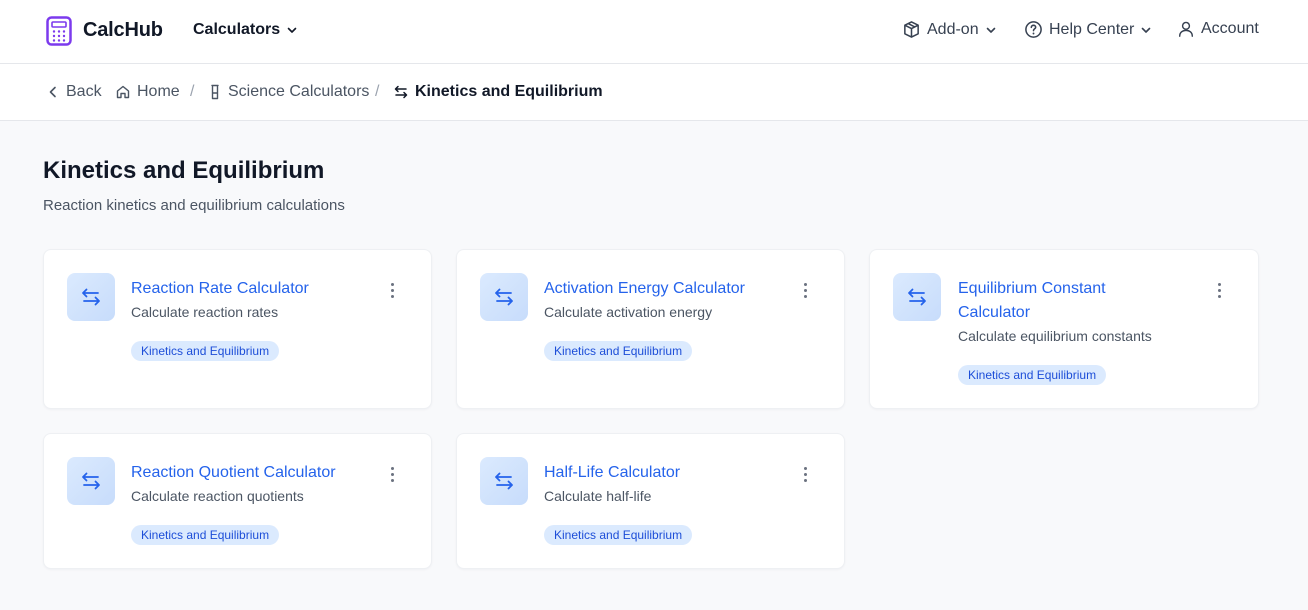  I want to click on flask-icon, so click(215, 92).